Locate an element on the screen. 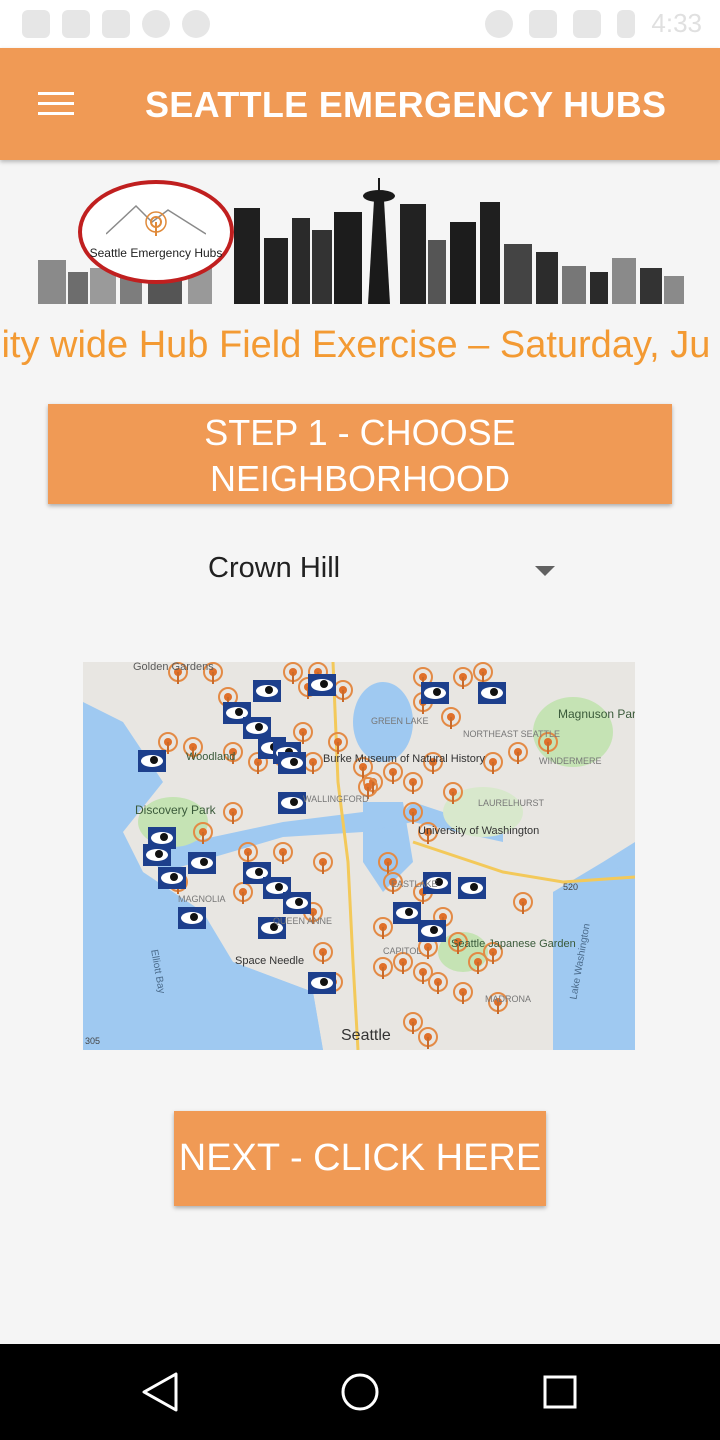  mountain-antenna-icon is located at coordinates (156, 220).